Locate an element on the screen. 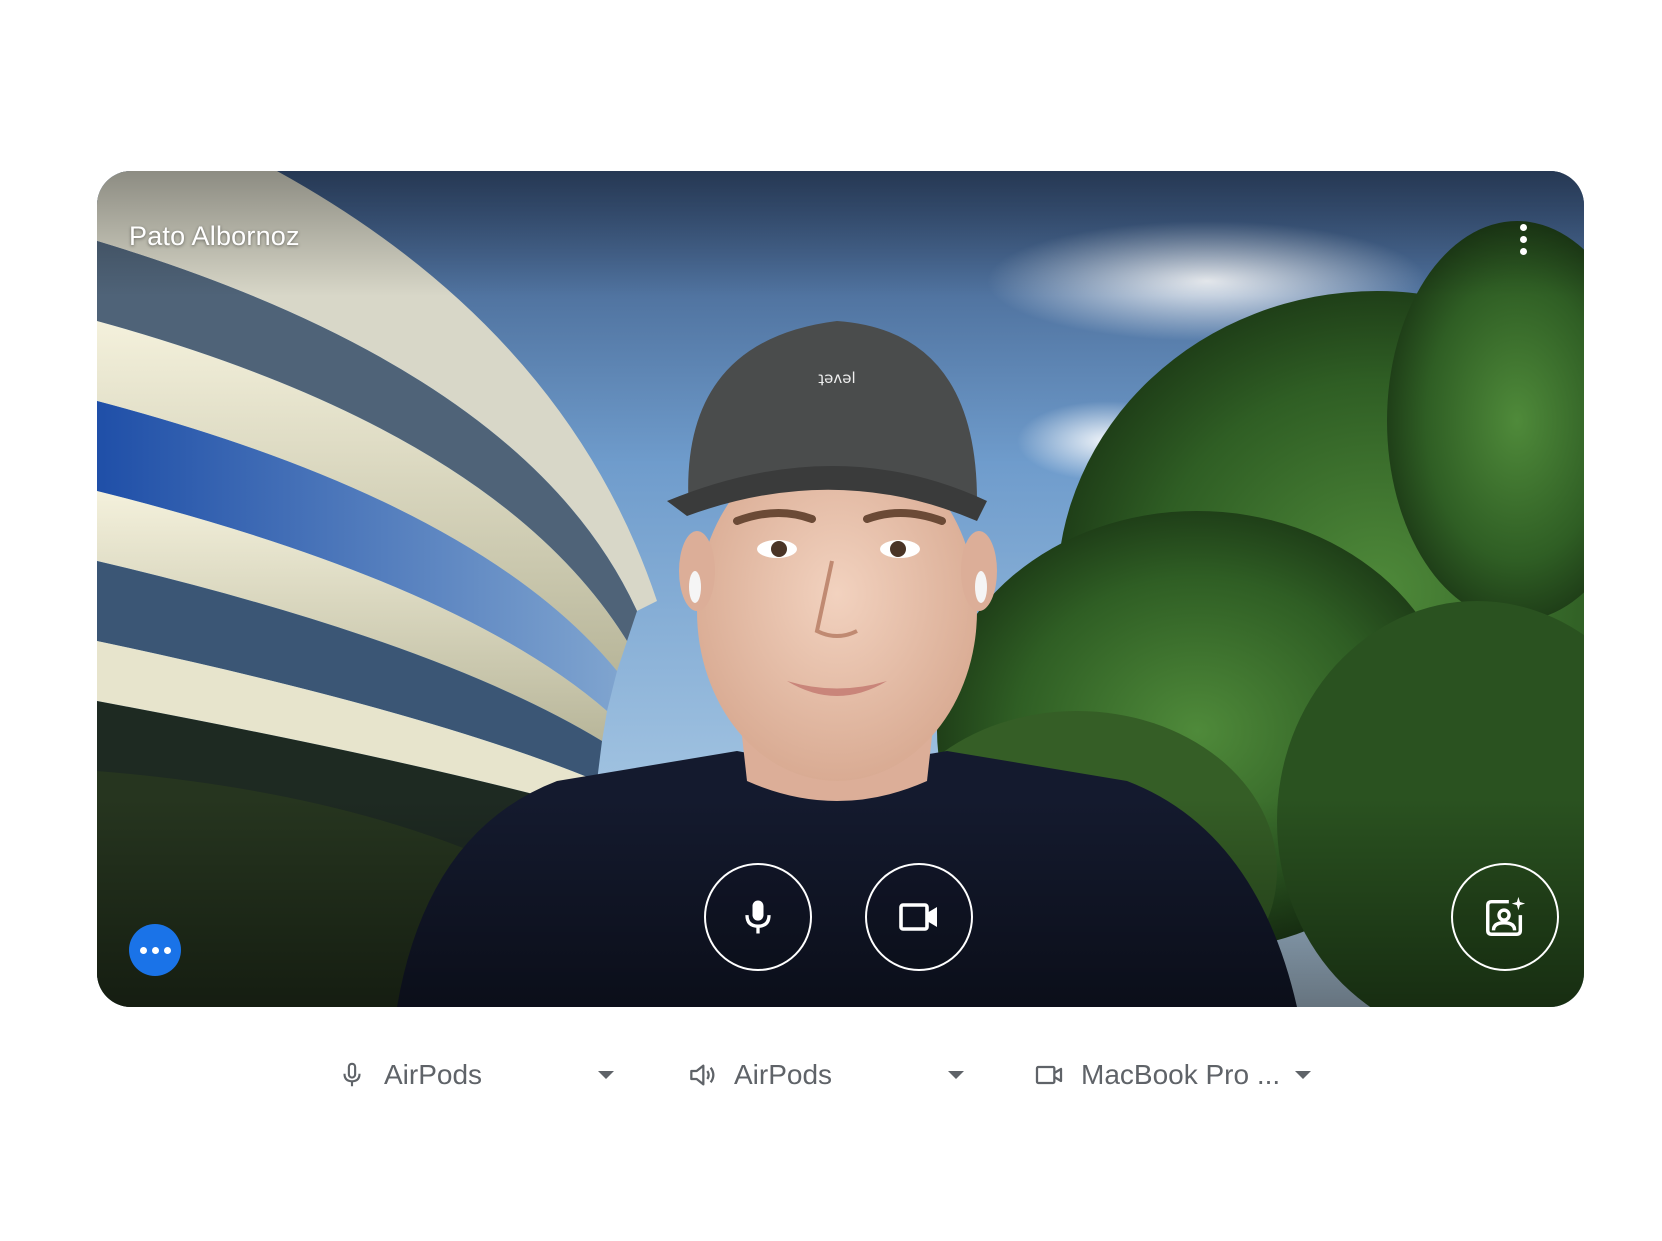 Image resolution: width=1662 pixels, height=1241 pixels. more-horiz-icon is located at coordinates (143, 950).